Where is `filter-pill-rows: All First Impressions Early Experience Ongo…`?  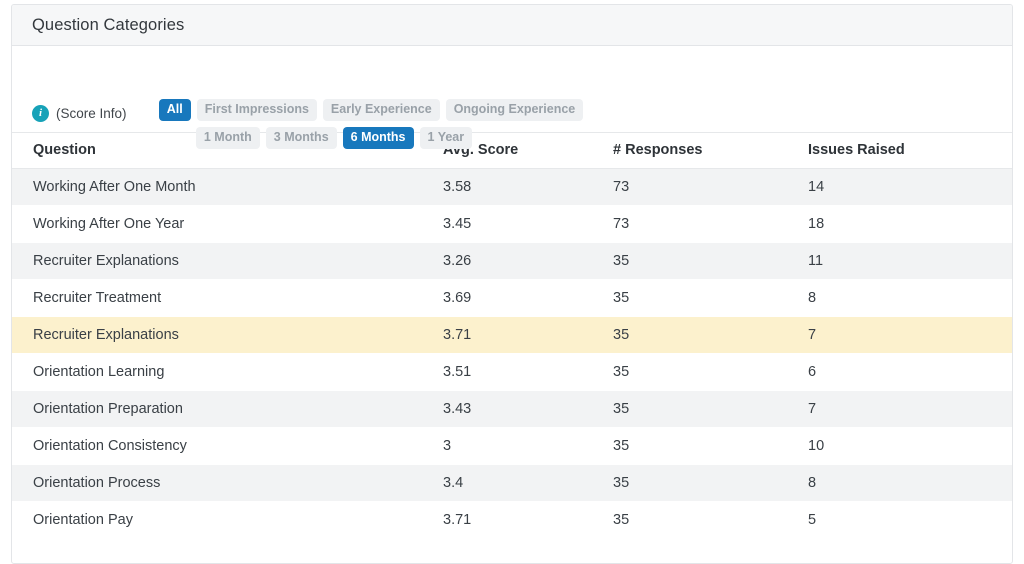
filter-pill-rows: All First Impressions Early Experience Ongo… is located at coordinates (512, 127).